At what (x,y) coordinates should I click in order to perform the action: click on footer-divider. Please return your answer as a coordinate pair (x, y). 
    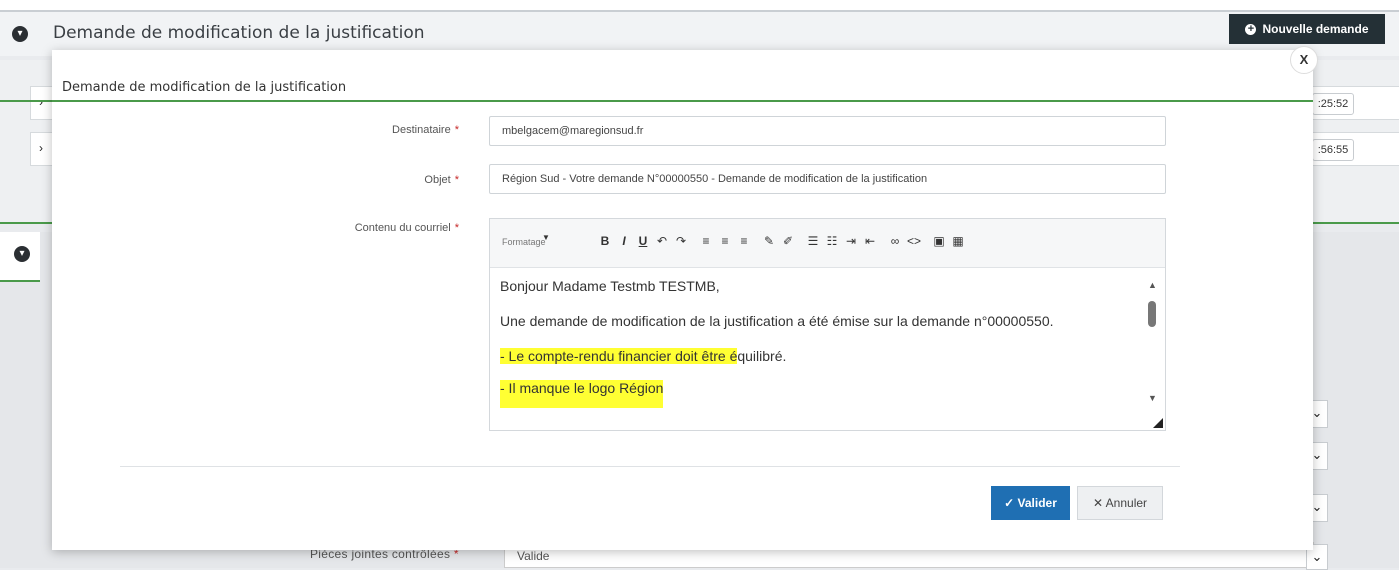
    Looking at the image, I should click on (650, 466).